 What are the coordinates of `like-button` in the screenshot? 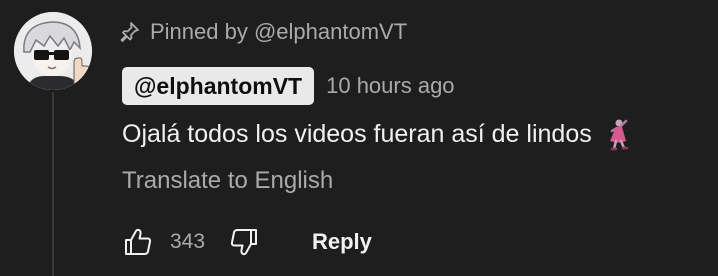 It's located at (138, 242).